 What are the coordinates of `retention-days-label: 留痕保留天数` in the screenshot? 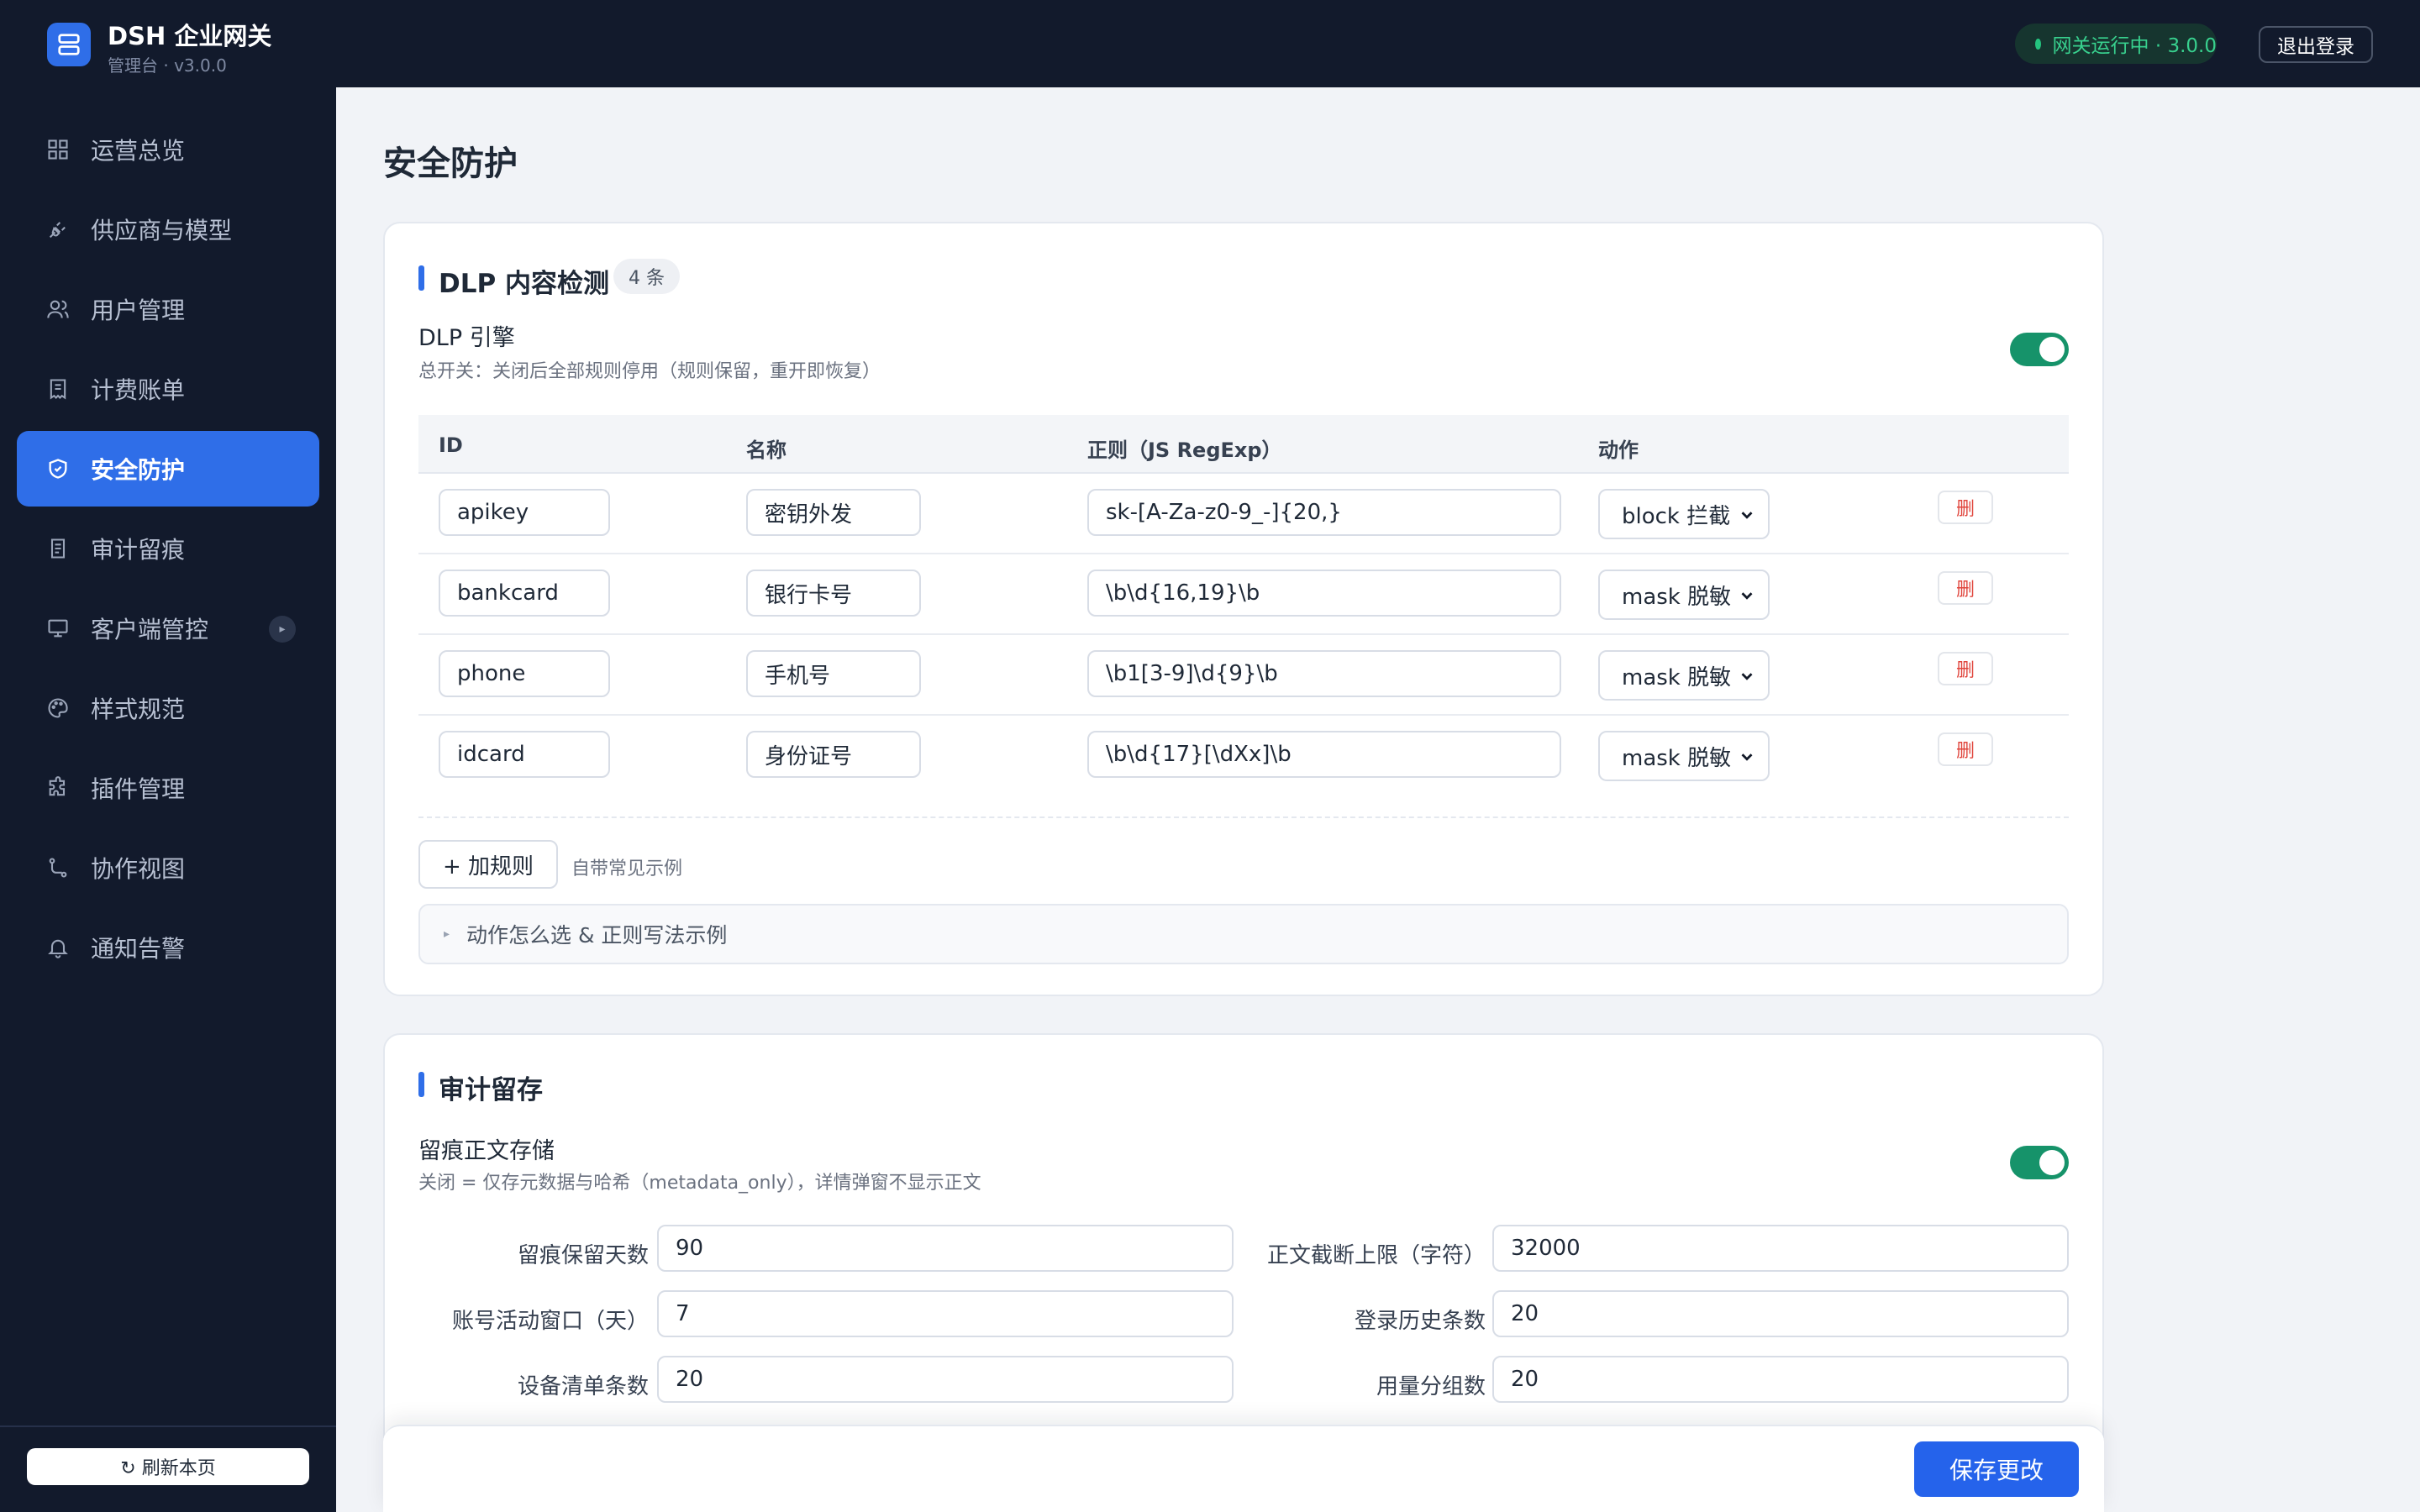 It's located at (583, 1255).